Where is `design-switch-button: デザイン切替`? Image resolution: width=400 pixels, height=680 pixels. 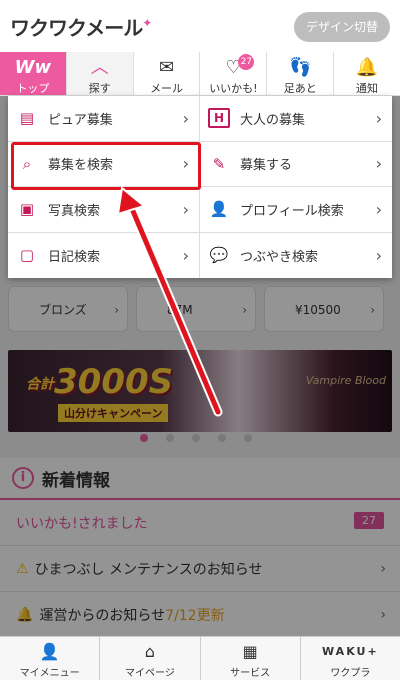 design-switch-button: デザイン切替 is located at coordinates (342, 27).